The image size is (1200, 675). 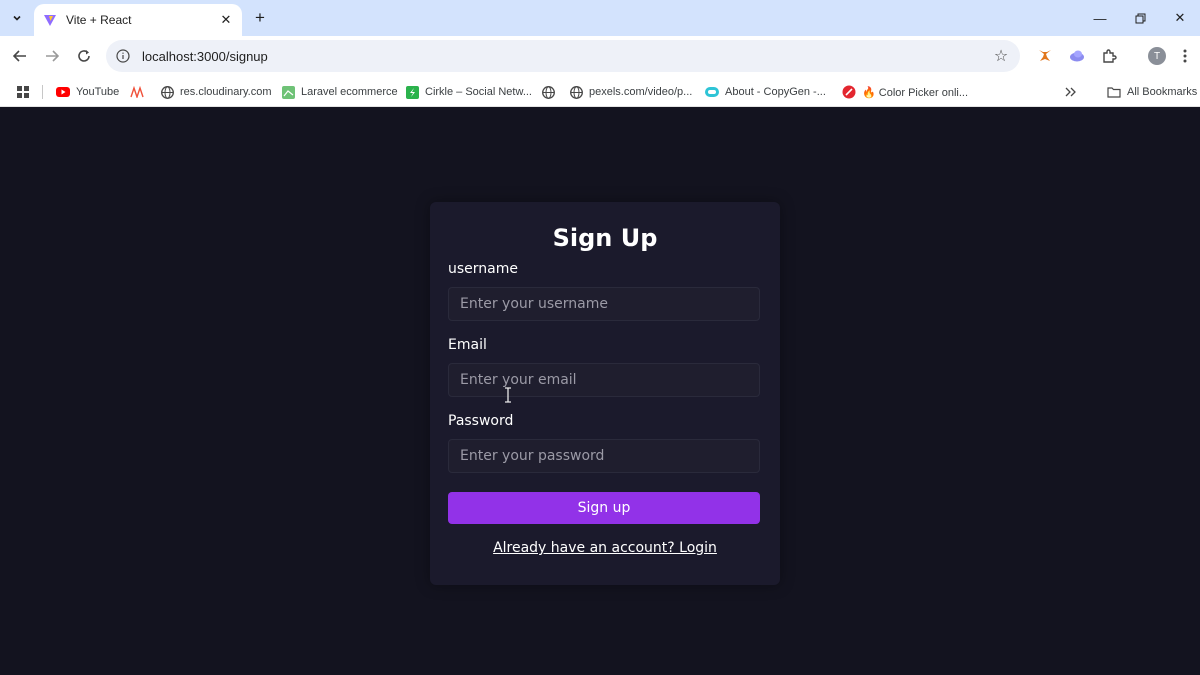 I want to click on login-link: Already have an account? Login, so click(x=605, y=548).